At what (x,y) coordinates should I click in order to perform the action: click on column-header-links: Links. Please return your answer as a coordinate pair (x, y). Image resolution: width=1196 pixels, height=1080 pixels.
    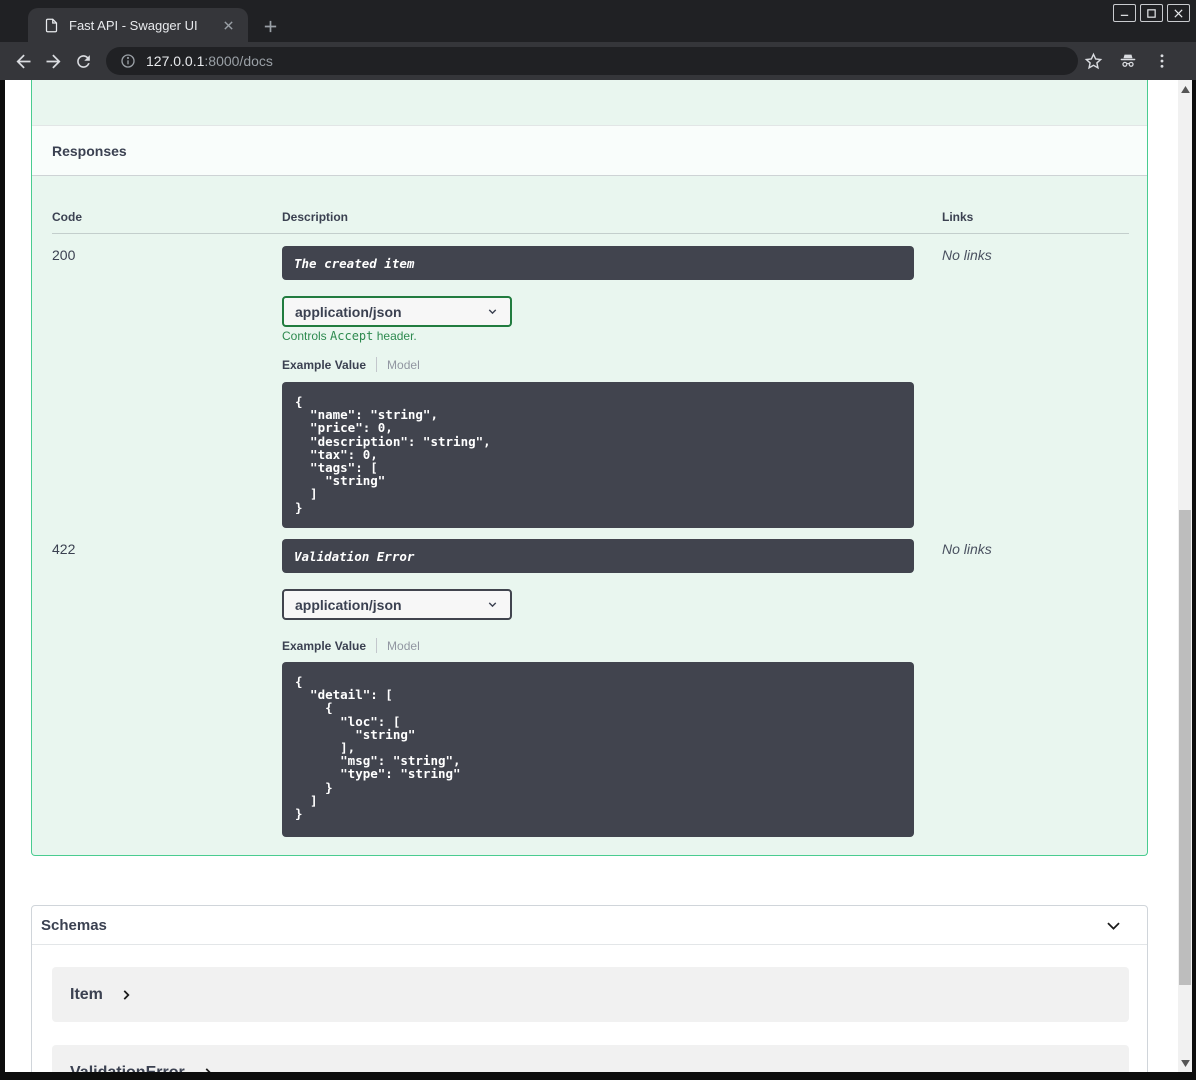
    Looking at the image, I should click on (958, 217).